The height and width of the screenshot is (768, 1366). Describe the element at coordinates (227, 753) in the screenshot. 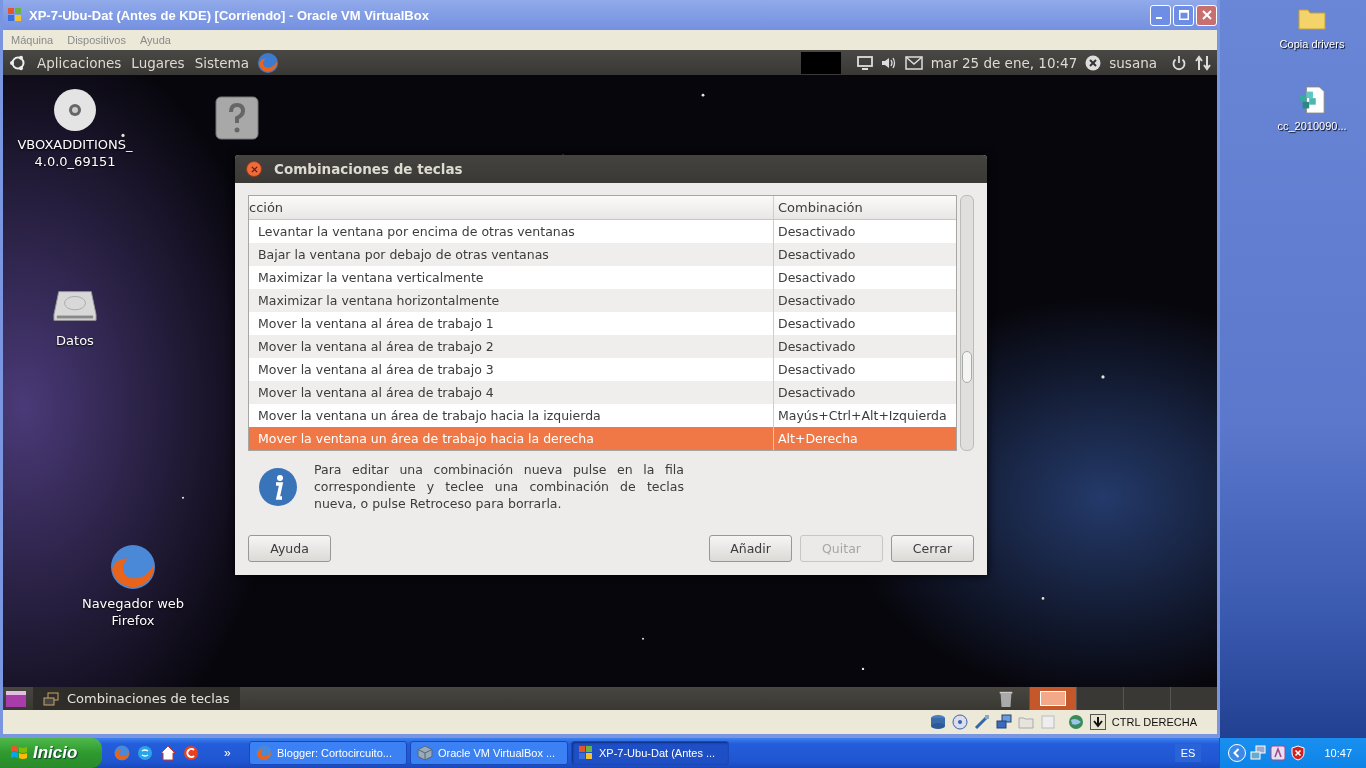

I see `more-button: »` at that location.